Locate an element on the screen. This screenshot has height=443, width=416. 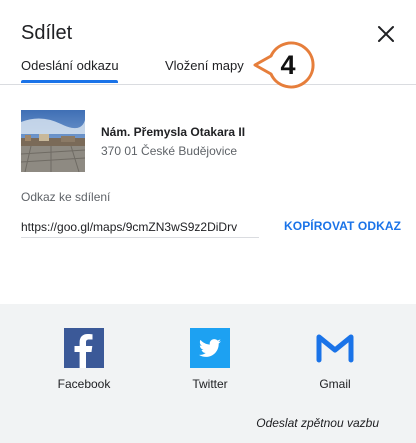
dialog-title: Sdílet is located at coordinates (47, 33).